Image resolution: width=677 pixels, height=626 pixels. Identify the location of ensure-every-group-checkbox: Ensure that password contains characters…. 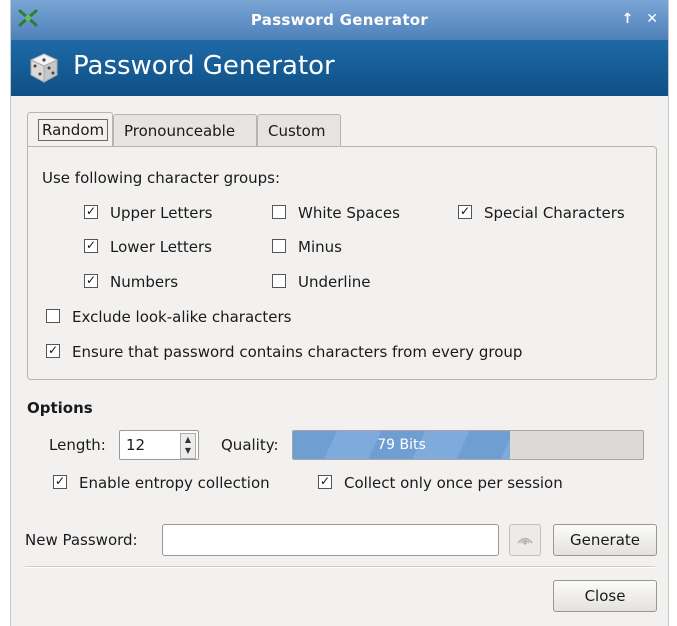
(284, 352).